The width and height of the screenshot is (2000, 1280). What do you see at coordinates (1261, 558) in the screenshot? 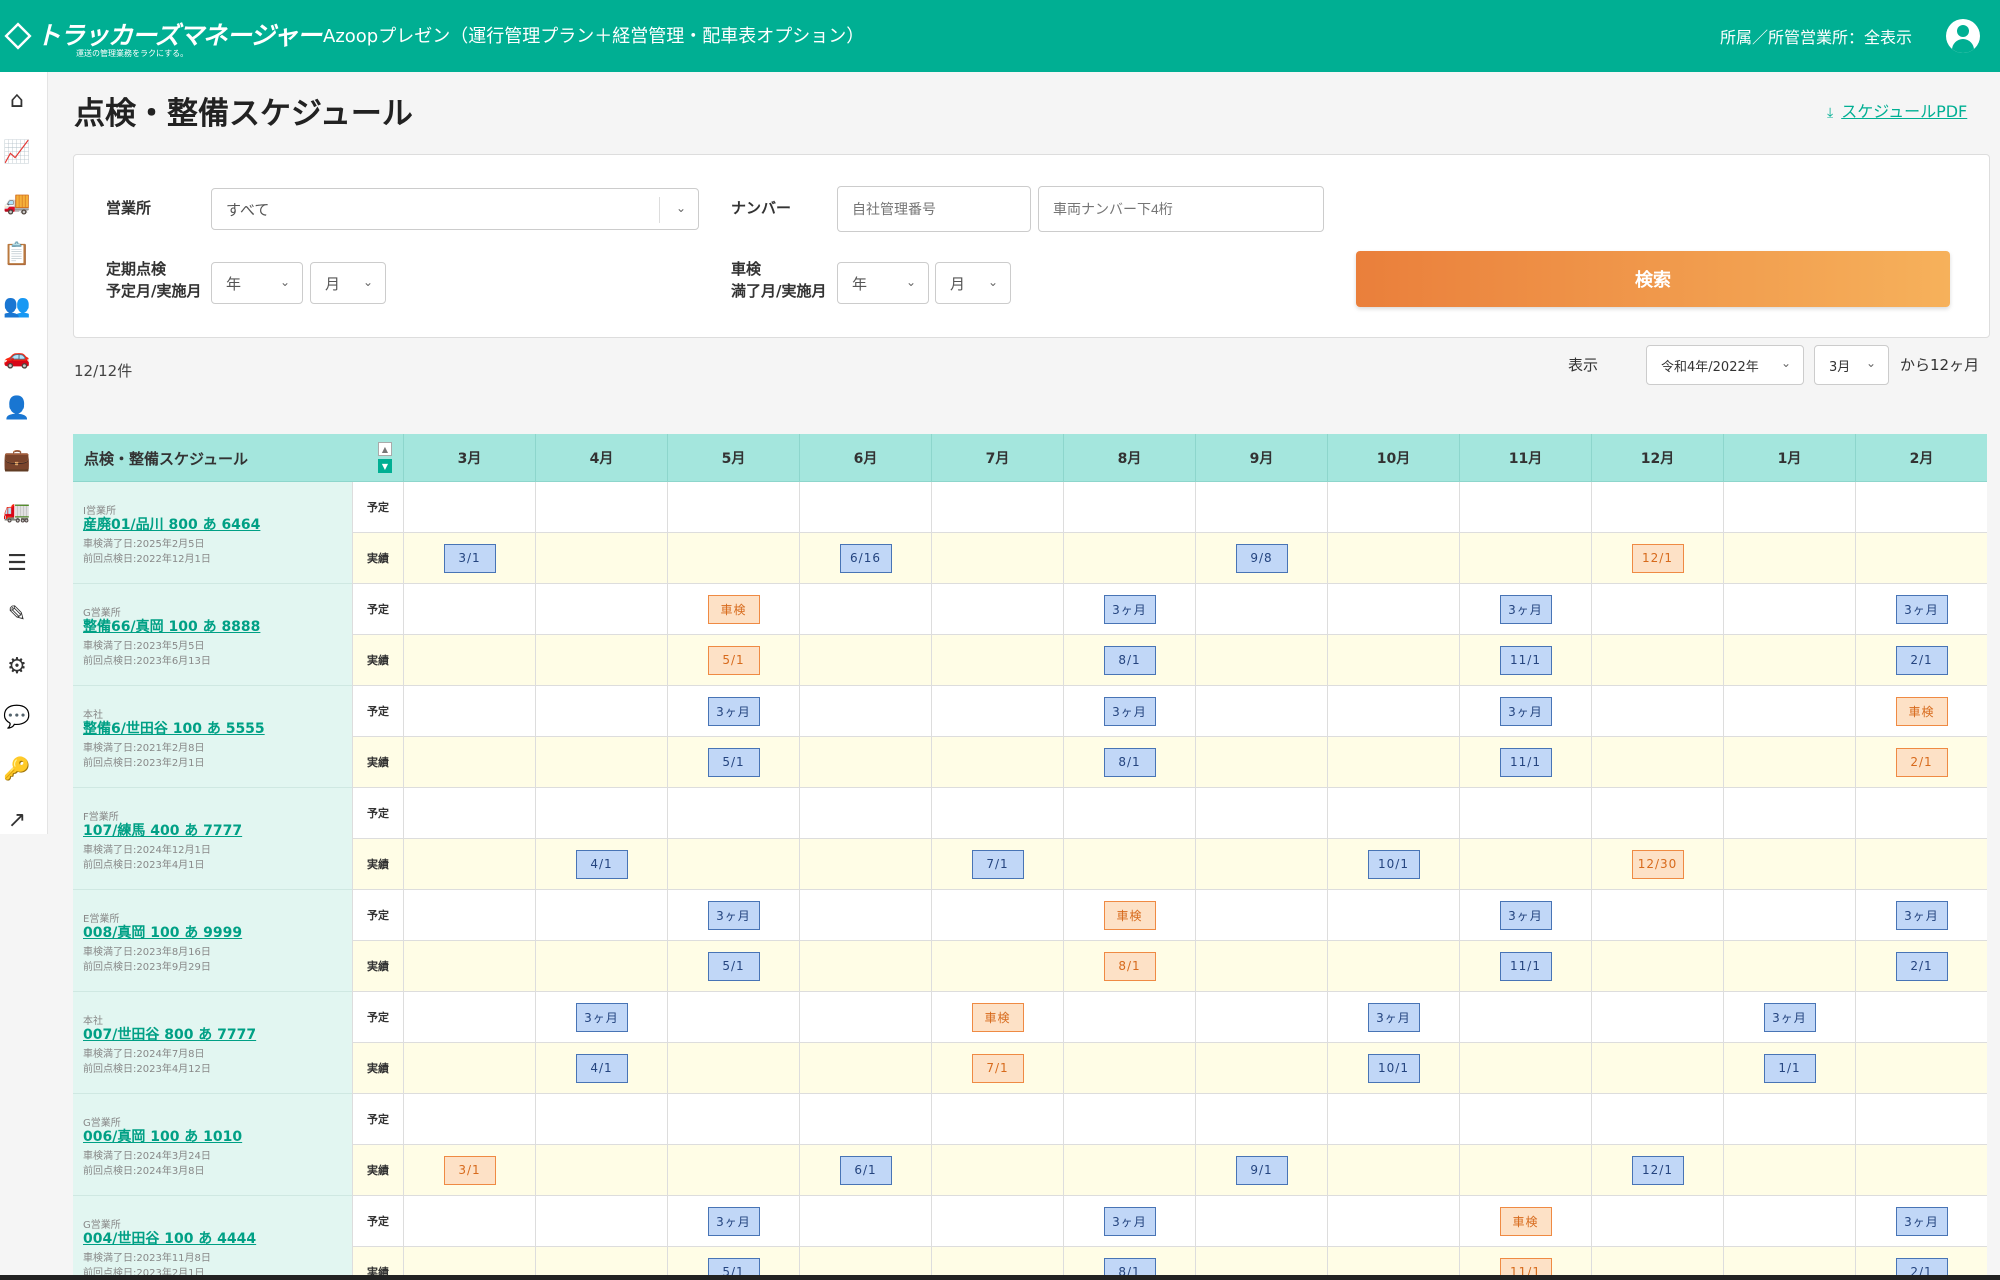
I see `schedule-cell: 9/8` at bounding box center [1261, 558].